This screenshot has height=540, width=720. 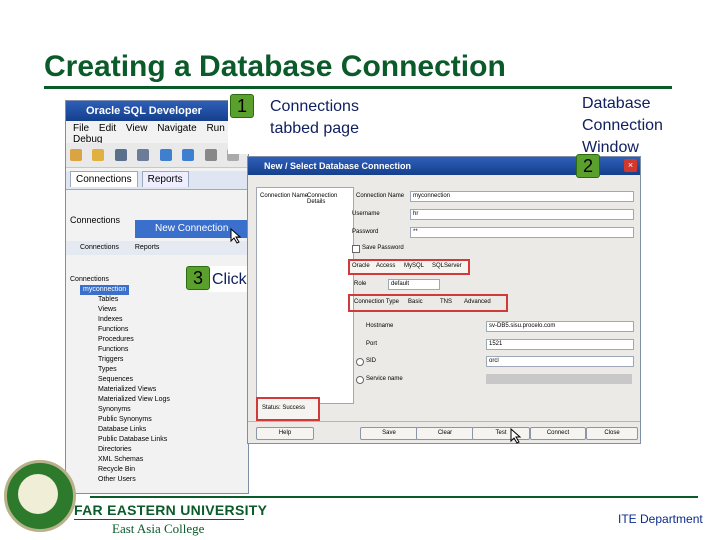 I want to click on status-text: Status: Success, so click(x=284, y=408).